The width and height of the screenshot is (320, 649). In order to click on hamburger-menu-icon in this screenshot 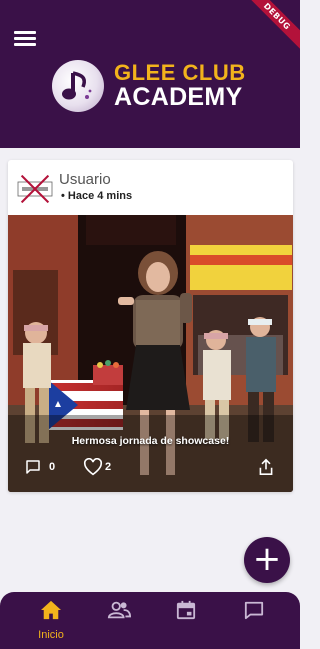, I will do `click(25, 40)`.